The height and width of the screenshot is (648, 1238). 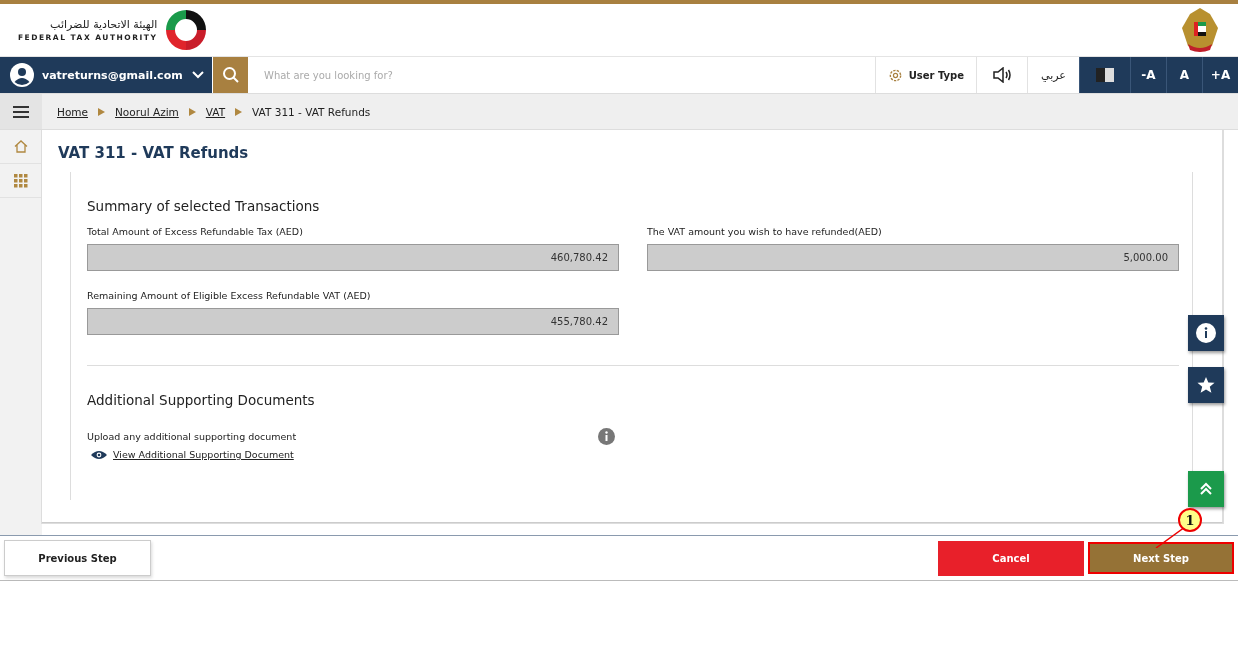 What do you see at coordinates (1148, 75) in the screenshot?
I see `font-size-button: -A` at bounding box center [1148, 75].